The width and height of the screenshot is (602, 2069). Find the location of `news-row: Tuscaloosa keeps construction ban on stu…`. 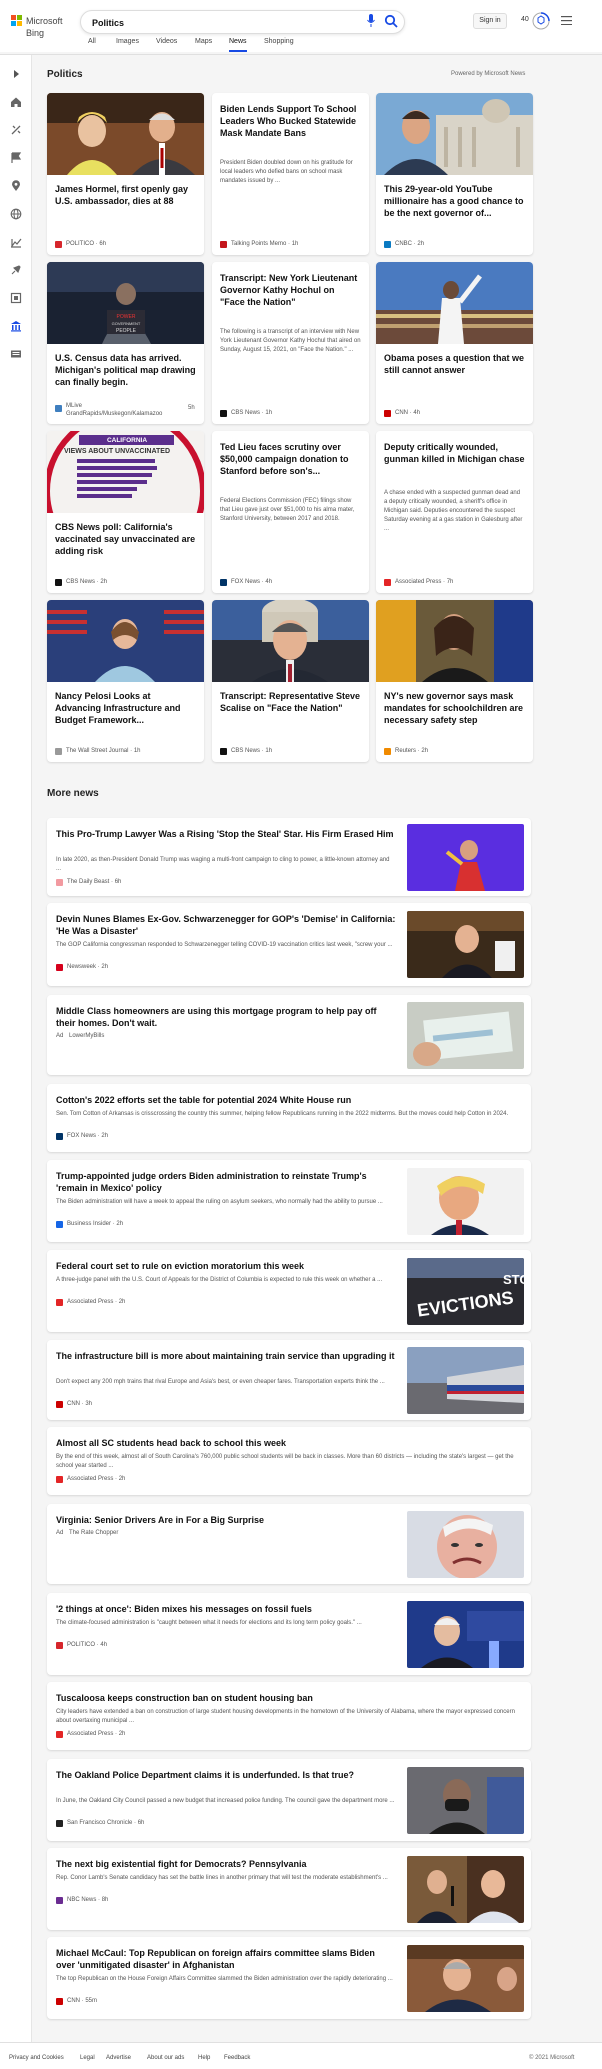

news-row: Tuscaloosa keeps construction ban on stu… is located at coordinates (289, 1716).